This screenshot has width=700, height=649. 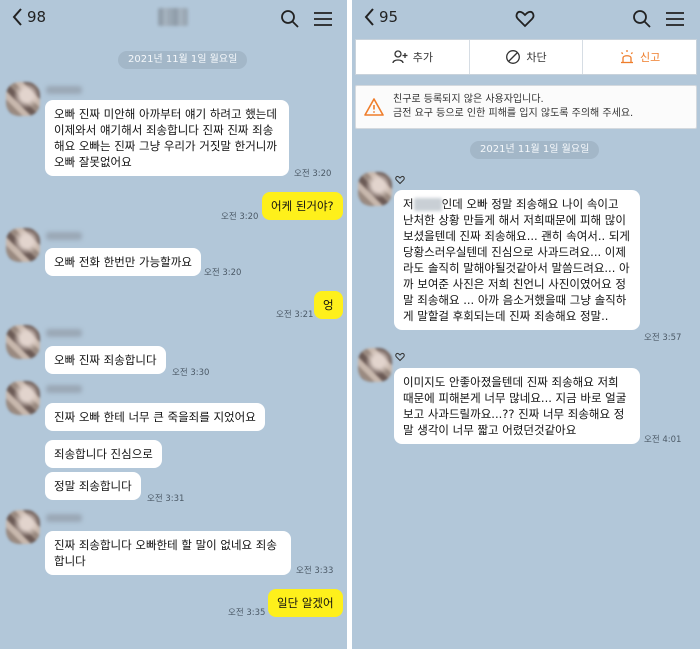 I want to click on favorite-button, so click(x=525, y=19).